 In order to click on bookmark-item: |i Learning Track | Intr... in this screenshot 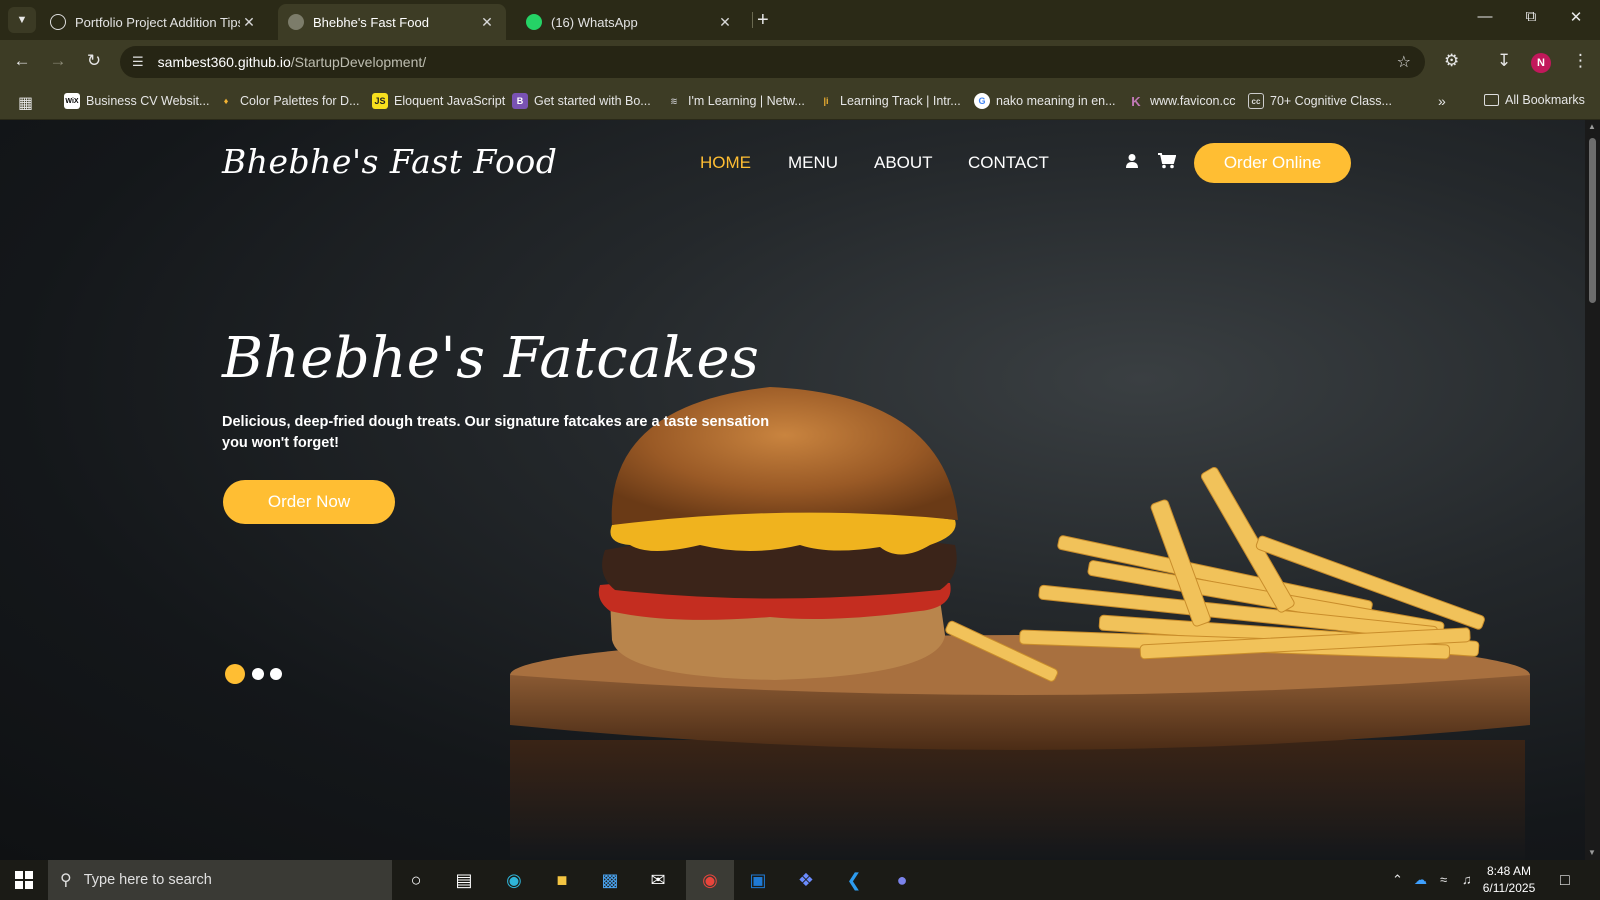, I will do `click(889, 101)`.